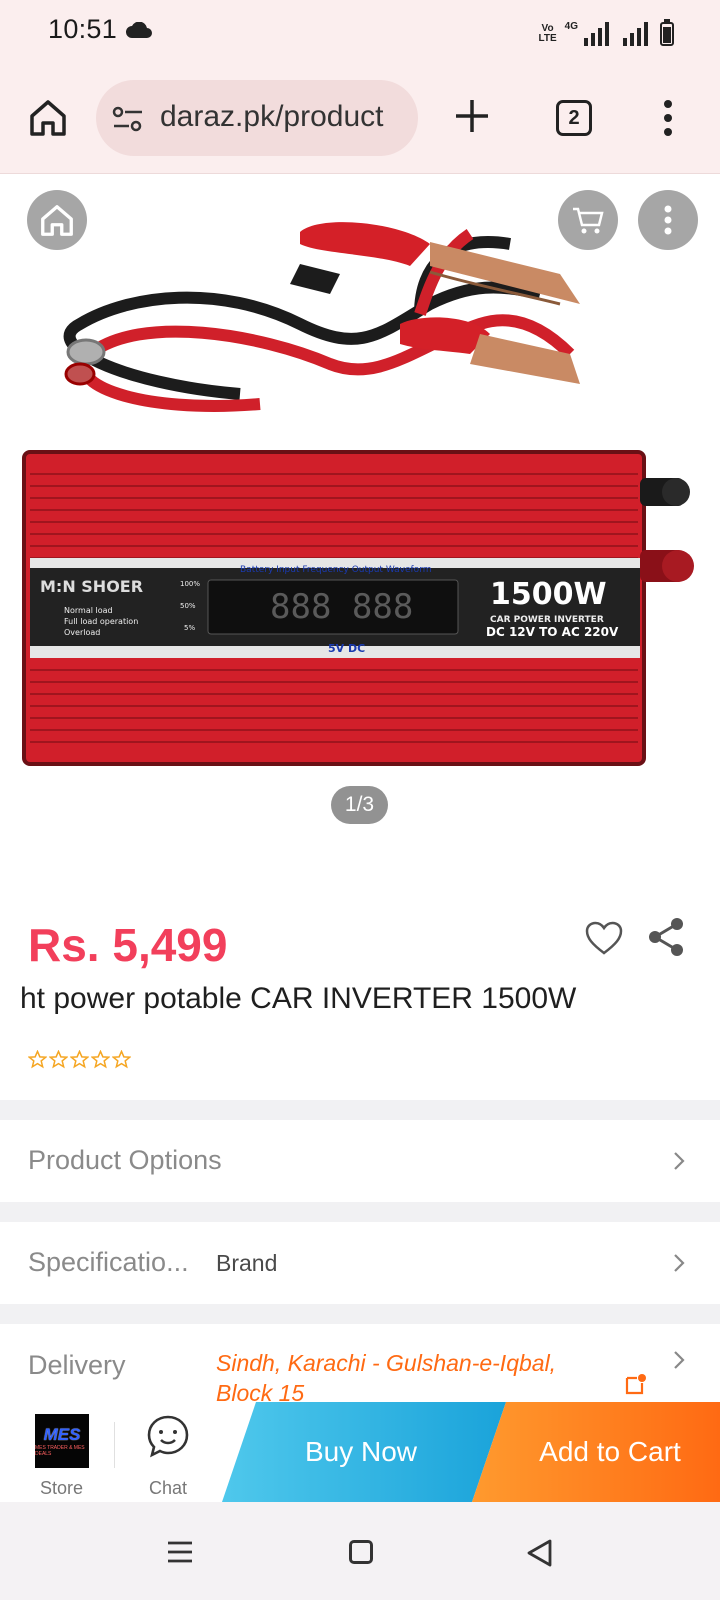 The height and width of the screenshot is (1600, 720). What do you see at coordinates (189, 628) in the screenshot?
I see `level-5: 5%` at bounding box center [189, 628].